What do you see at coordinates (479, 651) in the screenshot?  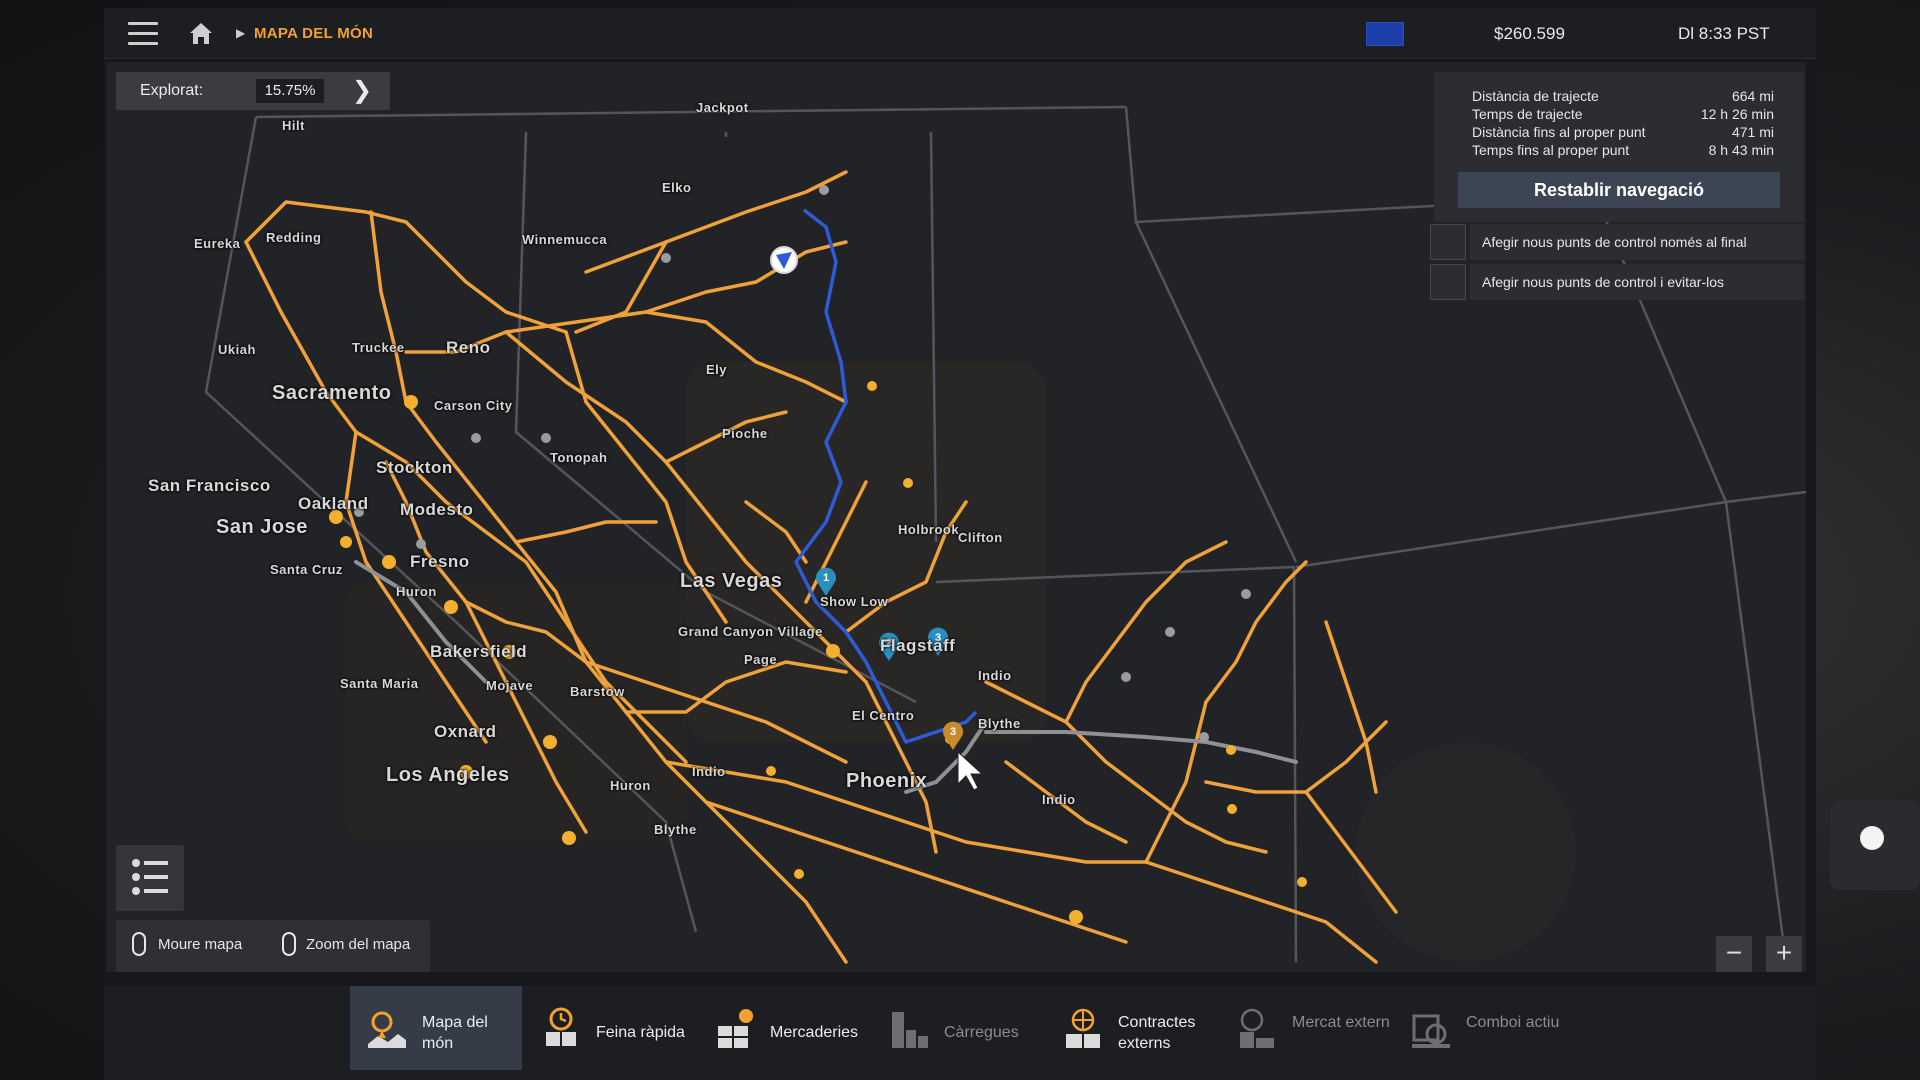 I see `map-label-bakersfield: Bakersfield` at bounding box center [479, 651].